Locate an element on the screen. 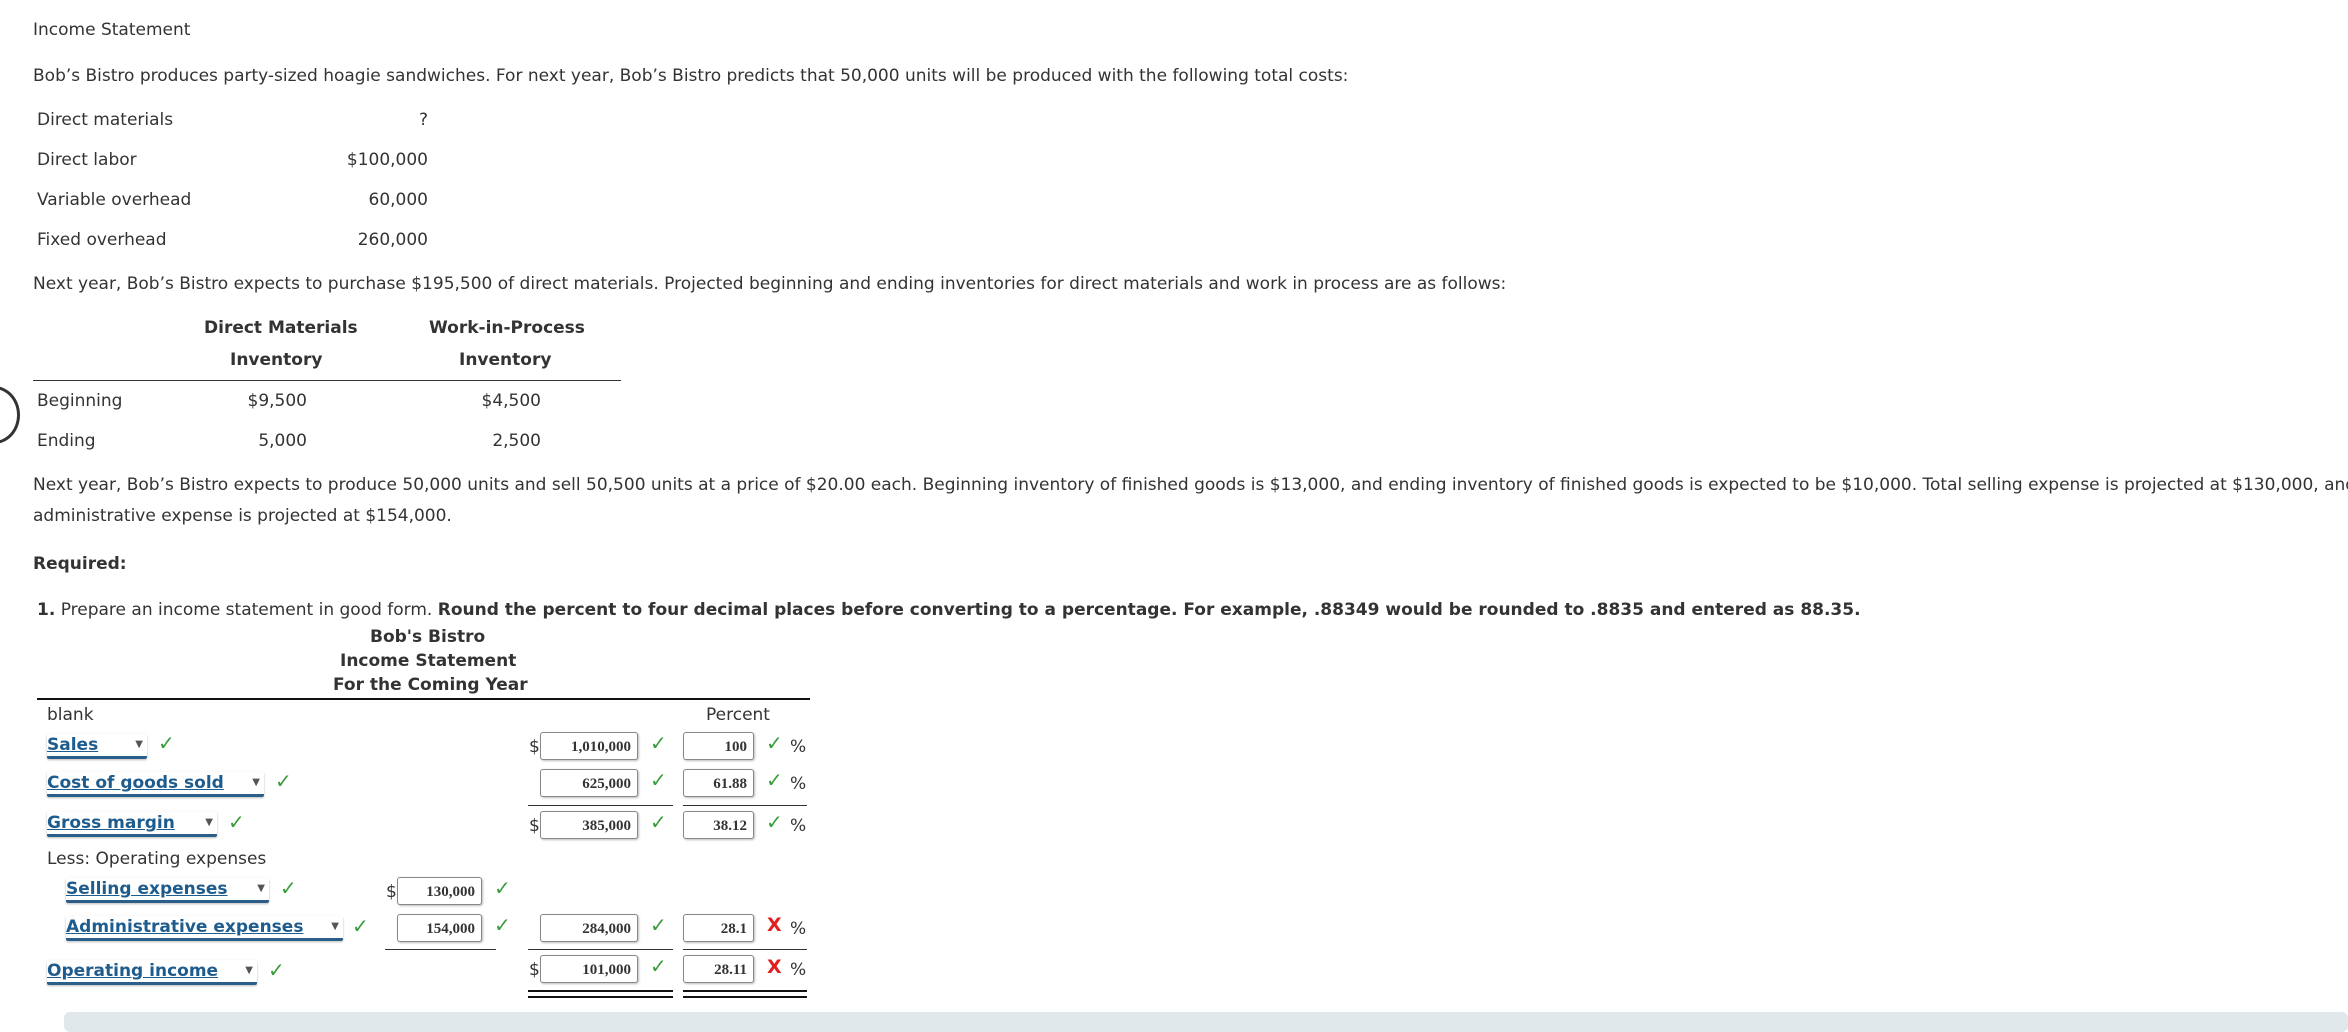  row-label: Ending is located at coordinates (66, 441).